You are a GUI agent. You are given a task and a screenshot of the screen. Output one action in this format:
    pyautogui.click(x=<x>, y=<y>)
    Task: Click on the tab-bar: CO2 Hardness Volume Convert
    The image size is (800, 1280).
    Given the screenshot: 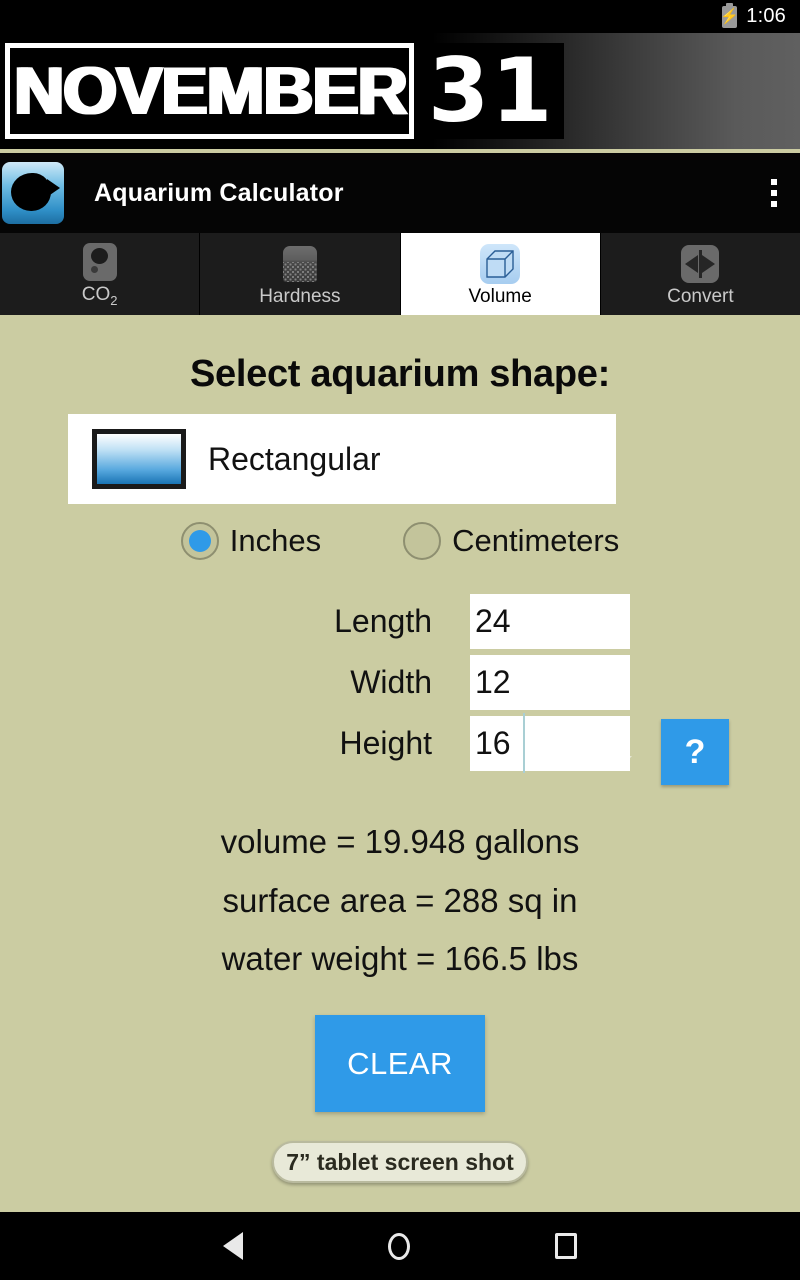 What is the action you would take?
    pyautogui.click(x=400, y=274)
    